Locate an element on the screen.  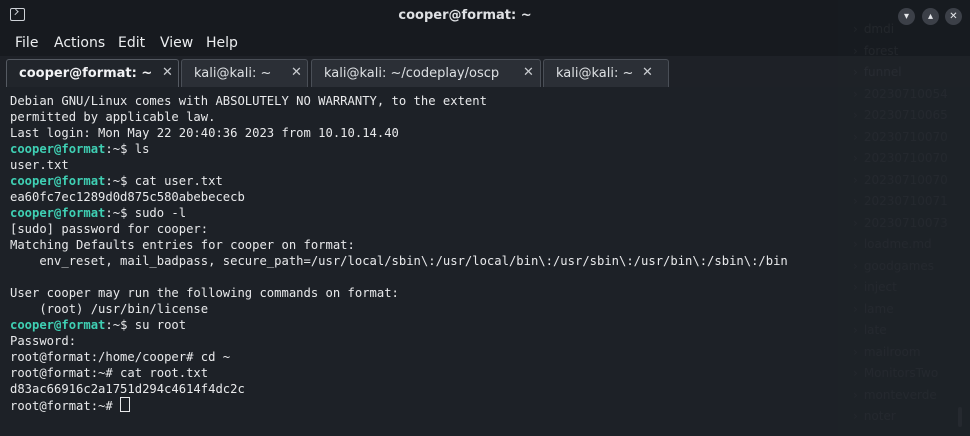
tab-cooper-format: cooper@format: ~ ✕ is located at coordinates (92, 73).